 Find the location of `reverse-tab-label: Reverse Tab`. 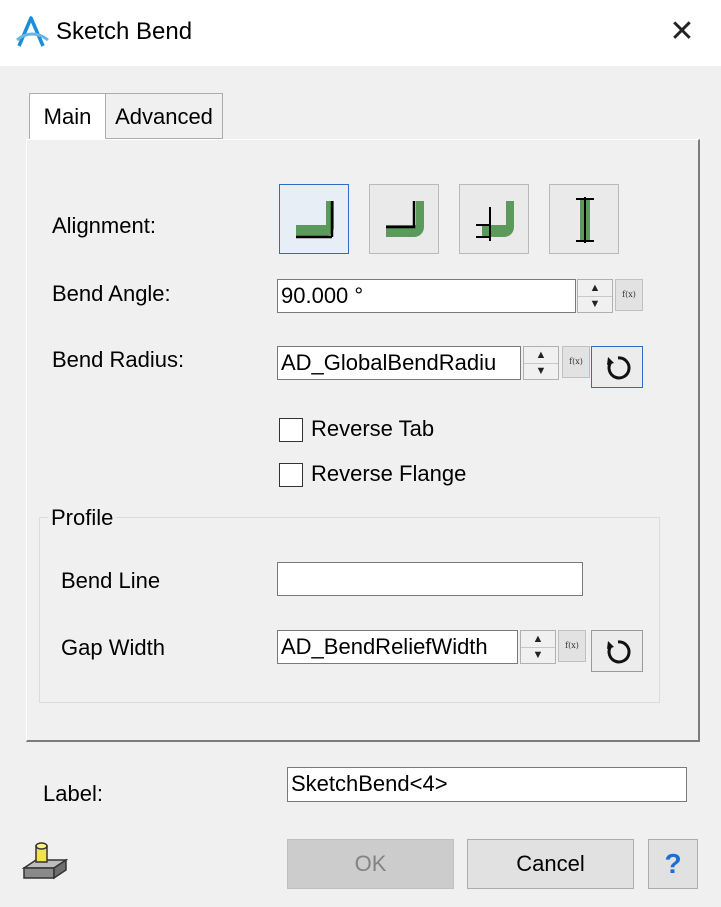

reverse-tab-label: Reverse Tab is located at coordinates (372, 429).